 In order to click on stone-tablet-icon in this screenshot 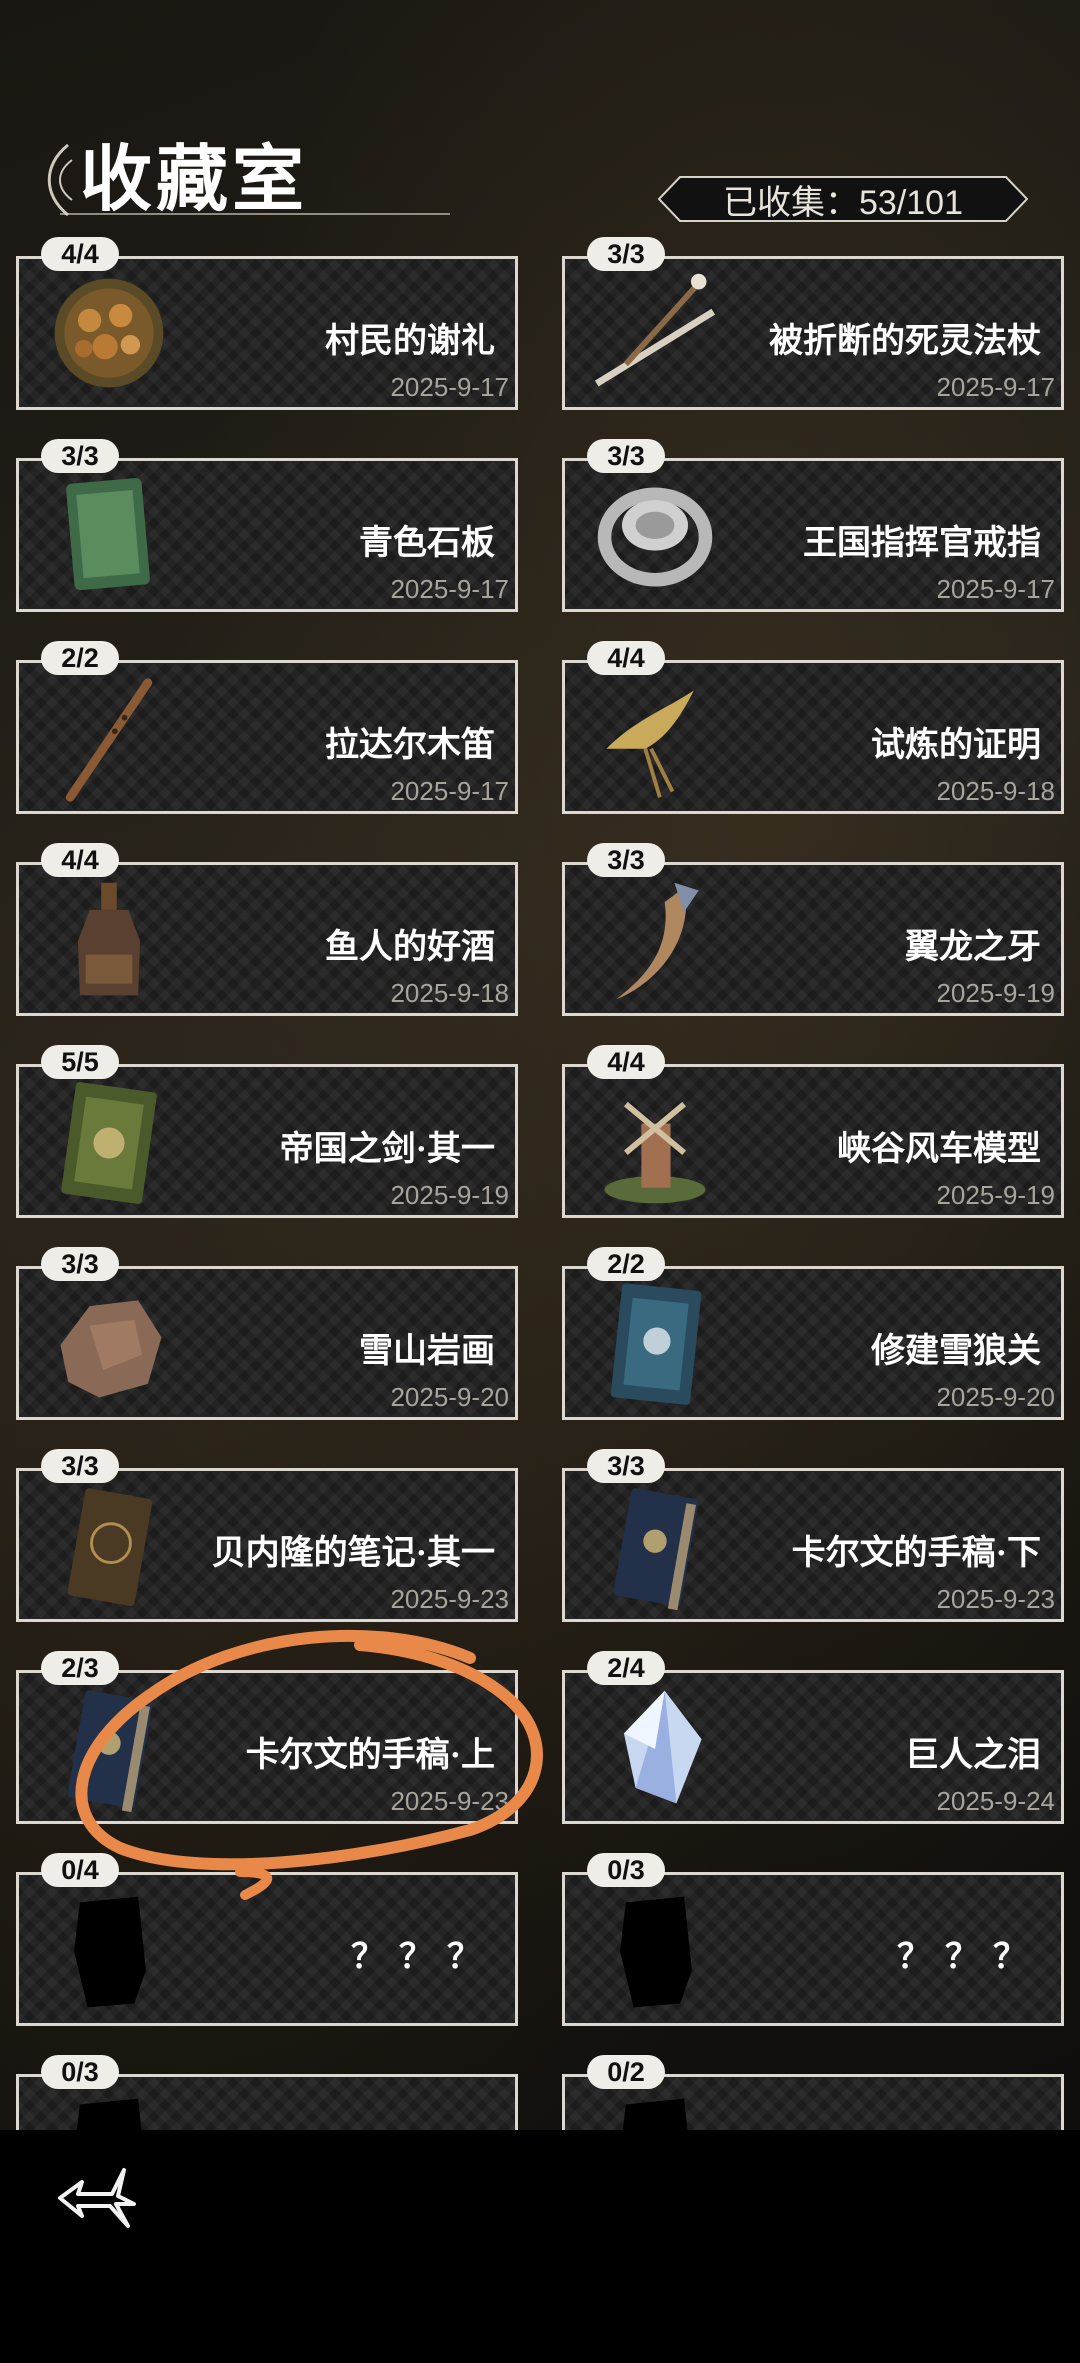, I will do `click(108, 534)`.